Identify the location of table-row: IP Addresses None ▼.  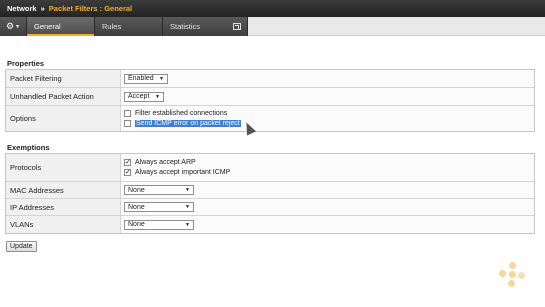
(270, 207).